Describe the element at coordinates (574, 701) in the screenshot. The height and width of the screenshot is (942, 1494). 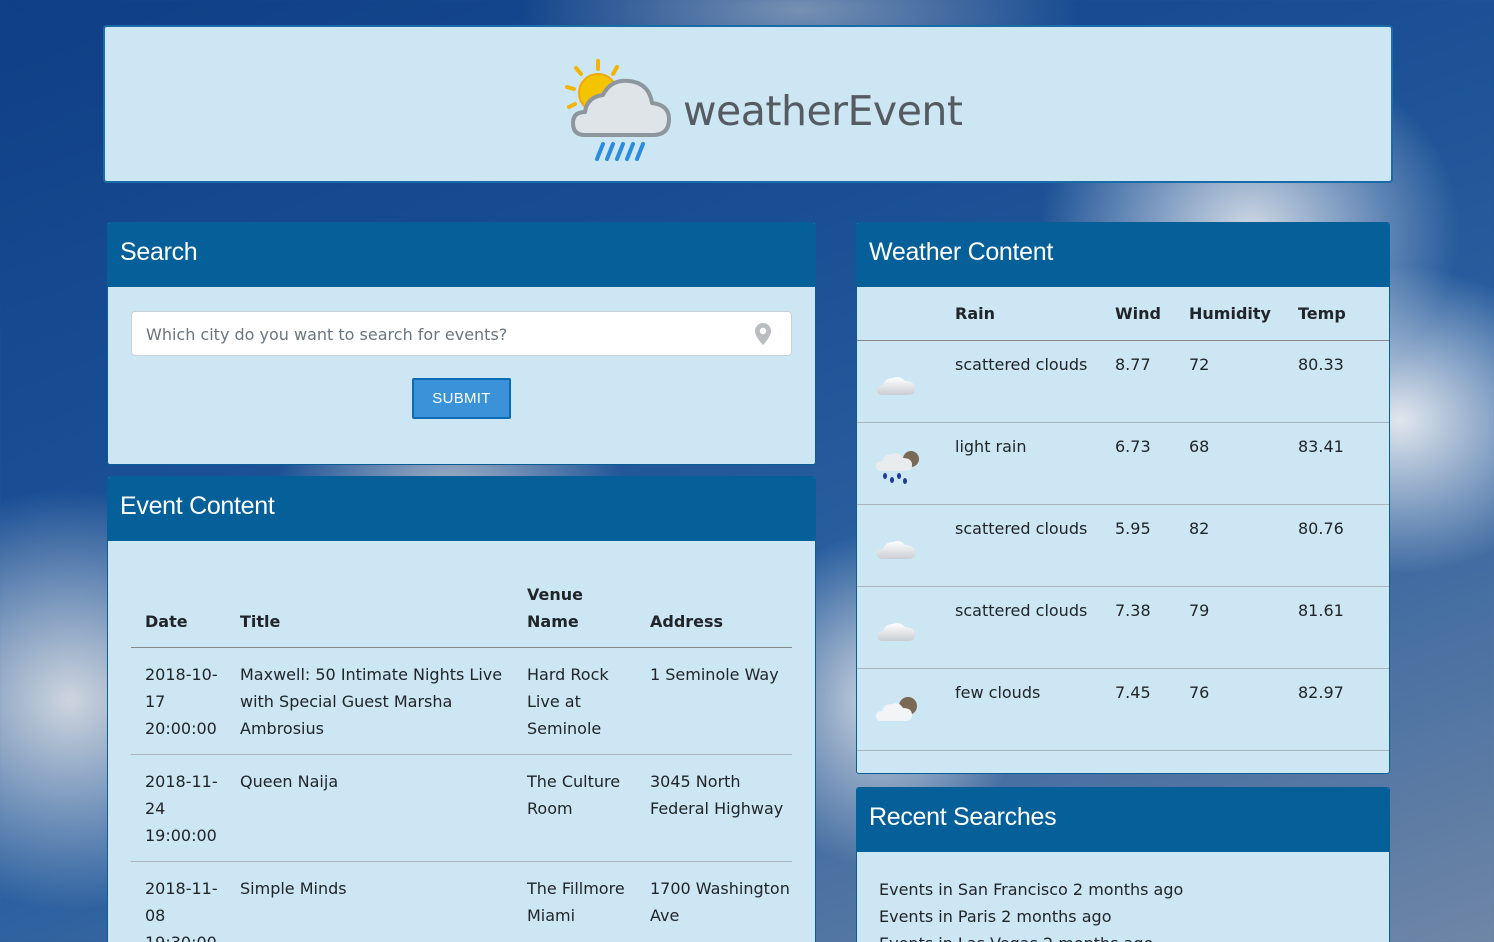
I see `event-venue: Hard Rock Live at Seminole` at that location.